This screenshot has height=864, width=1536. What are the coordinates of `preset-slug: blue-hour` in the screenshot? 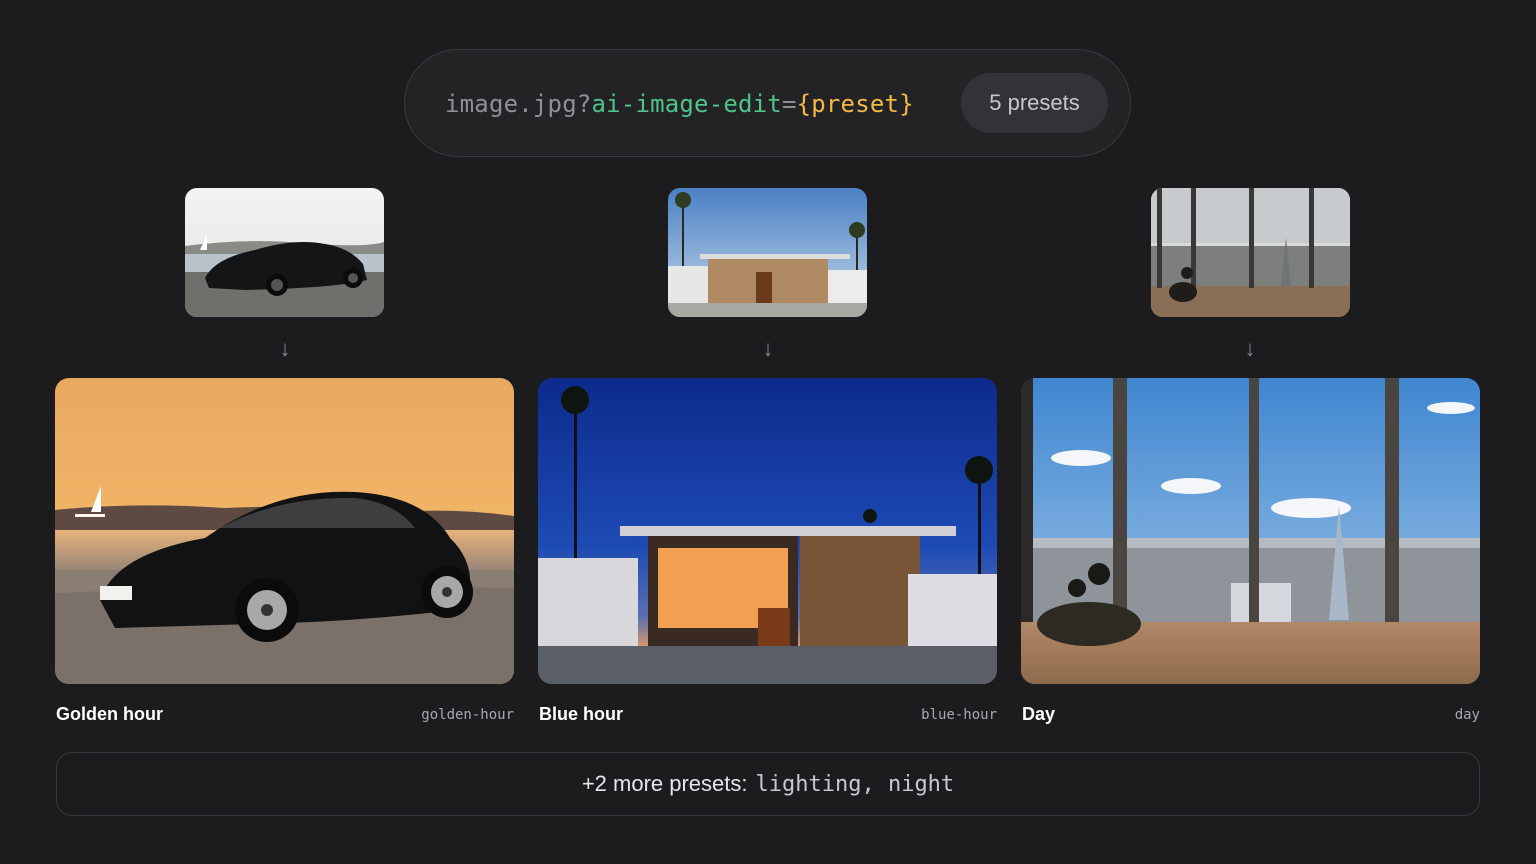 It's located at (959, 715).